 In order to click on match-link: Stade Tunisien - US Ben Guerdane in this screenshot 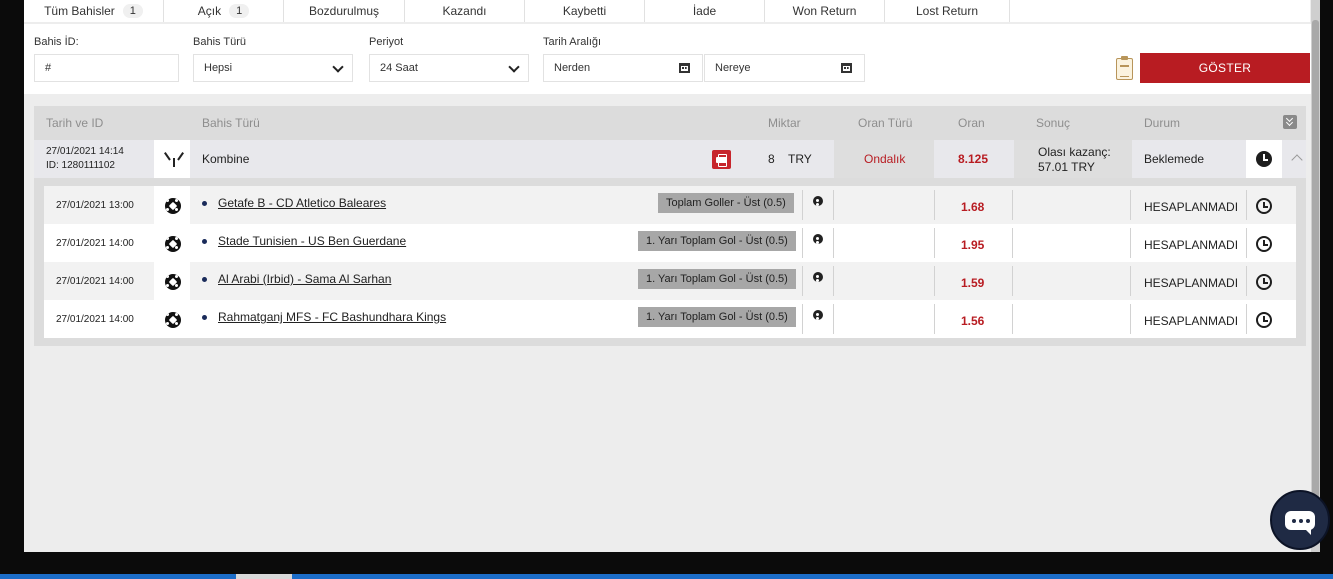, I will do `click(312, 241)`.